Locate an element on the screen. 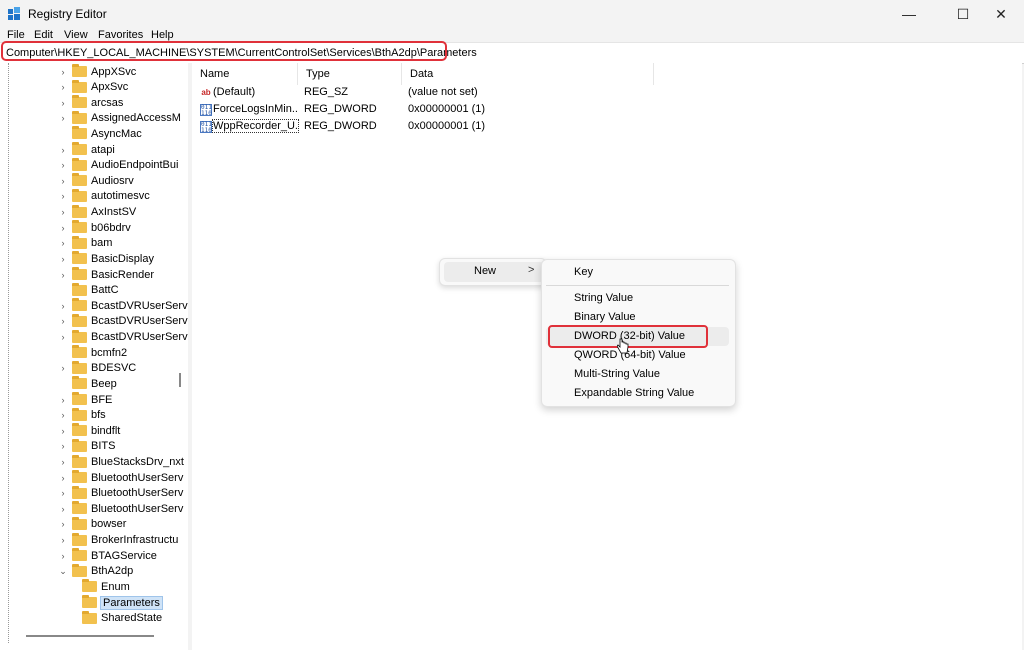 This screenshot has width=1024, height=650. tree-item: › bam is located at coordinates (85, 243).